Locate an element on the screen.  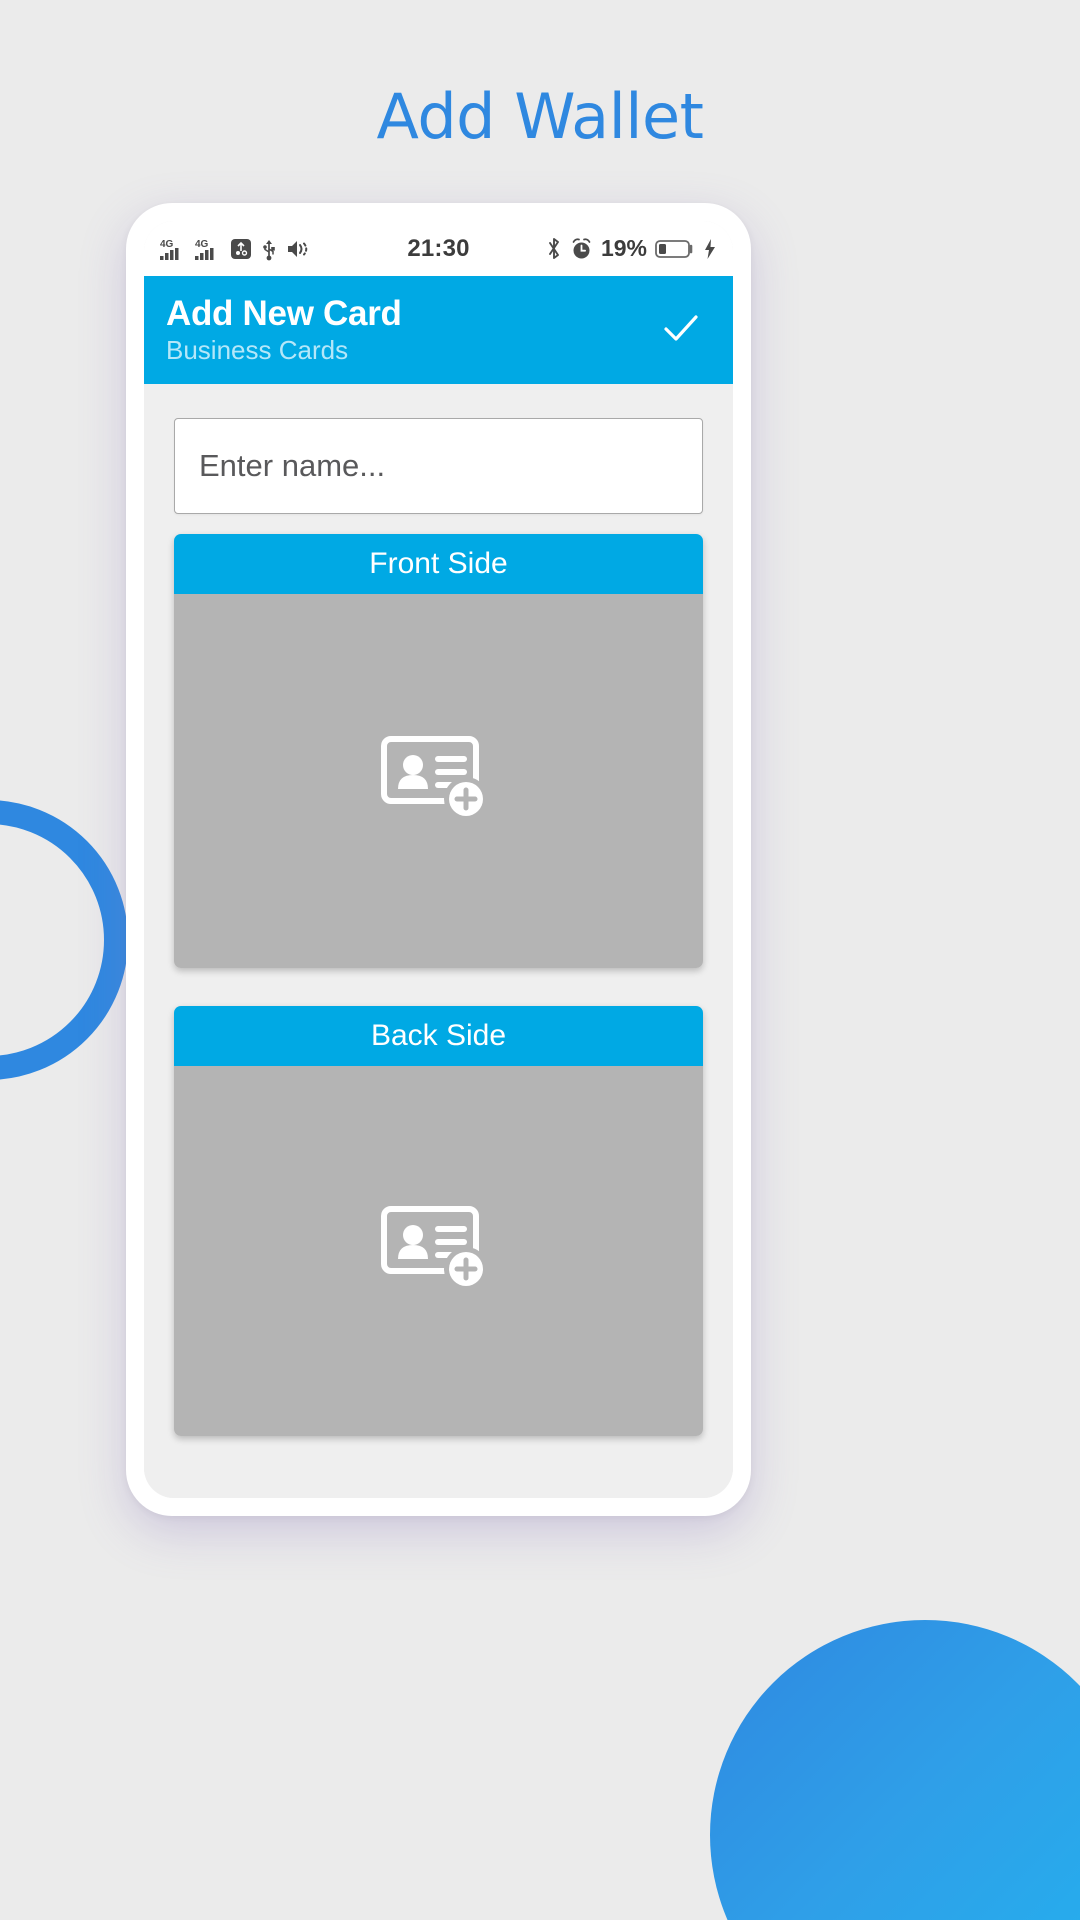
decorative-arc is located at coordinates (64, 940).